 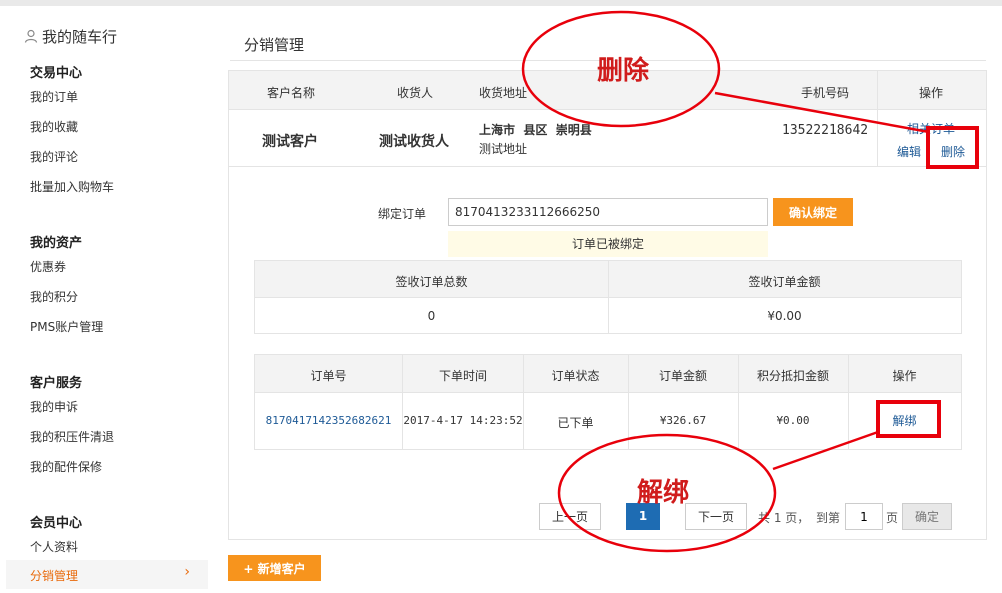 I want to click on sidebar-heading-trade: 交易中心, so click(x=56, y=73).